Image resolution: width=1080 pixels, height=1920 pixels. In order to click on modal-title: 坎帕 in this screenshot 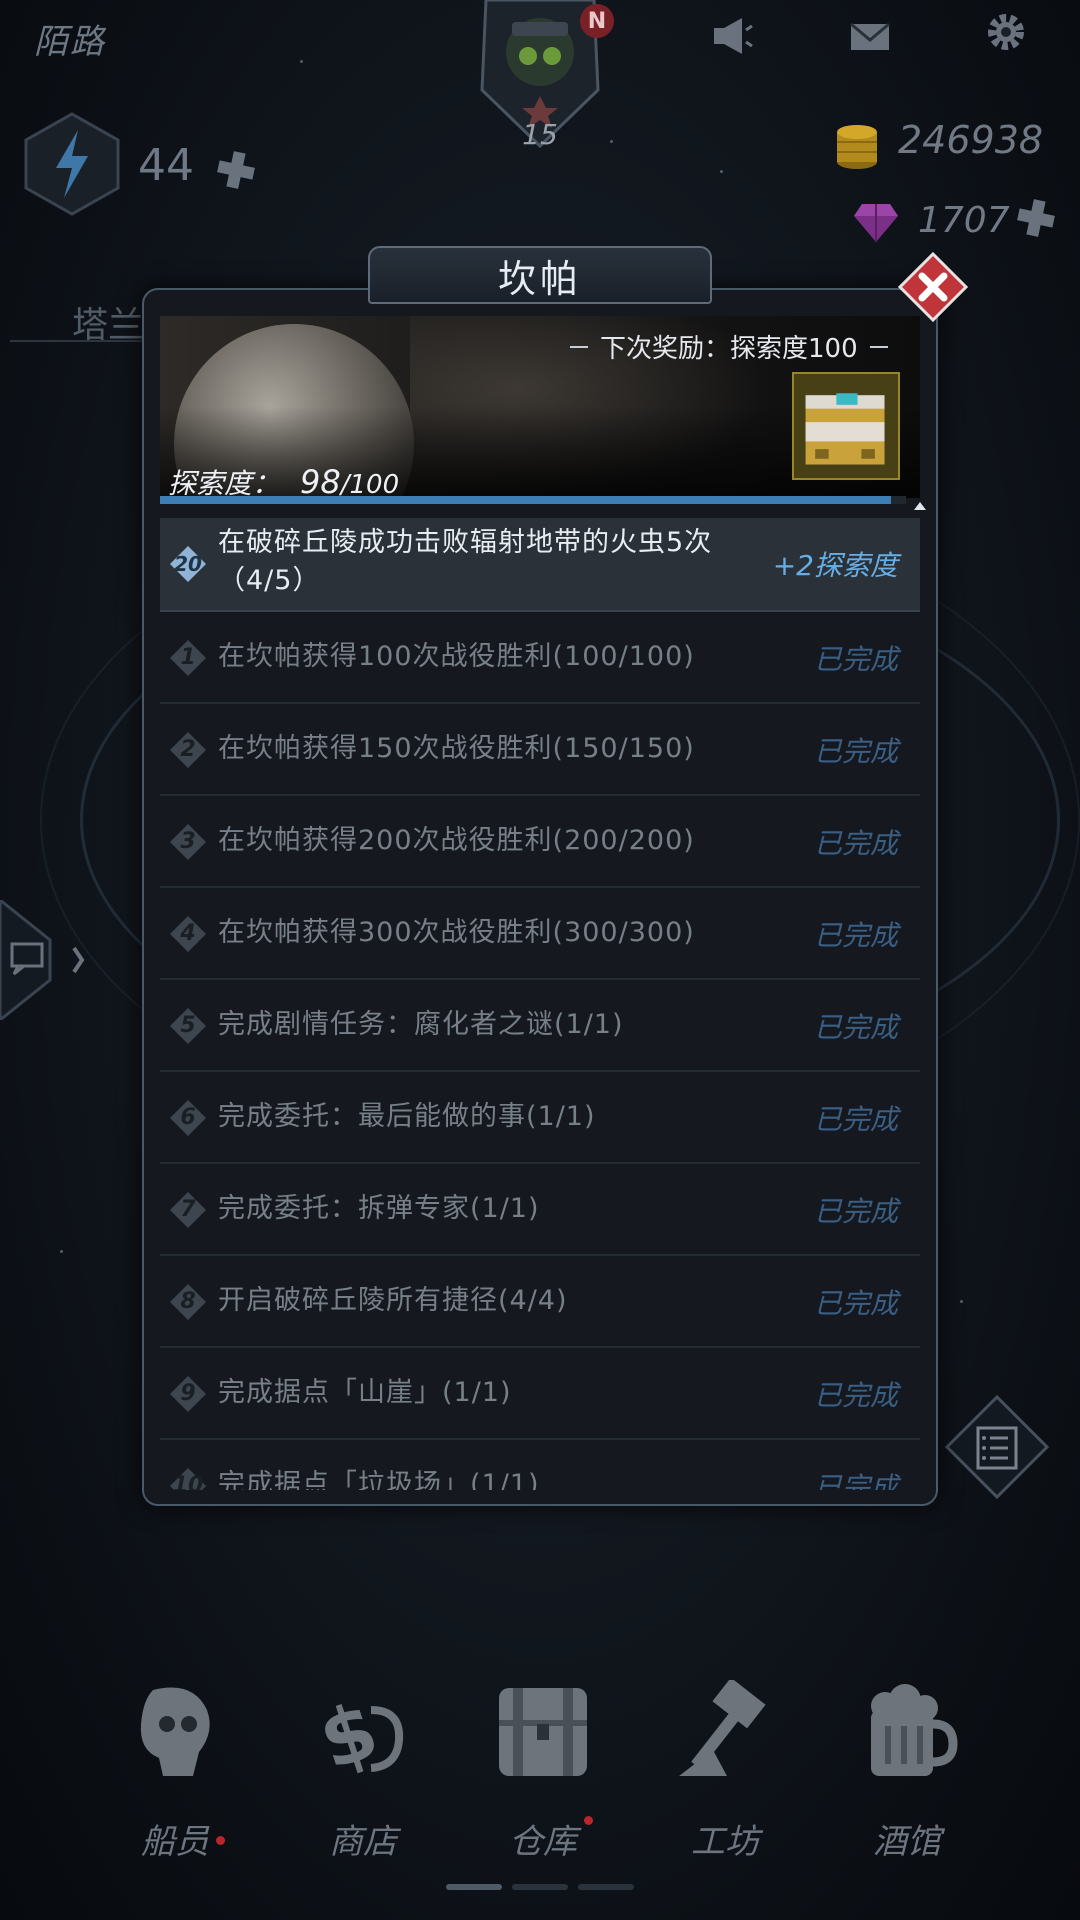, I will do `click(540, 275)`.